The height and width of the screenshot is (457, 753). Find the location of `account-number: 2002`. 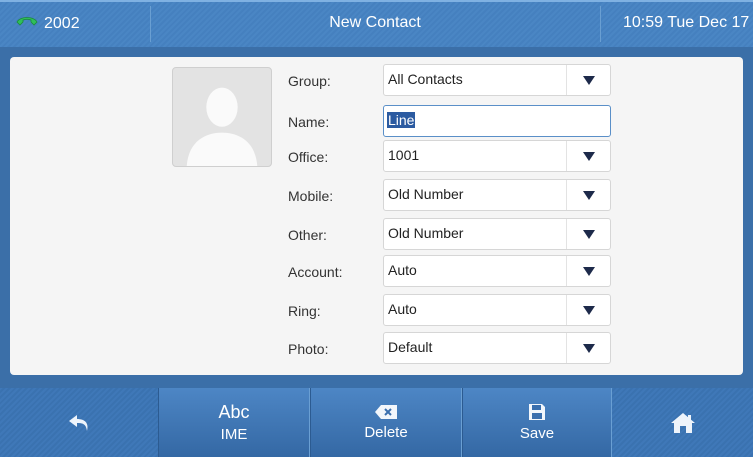

account-number: 2002 is located at coordinates (62, 23).